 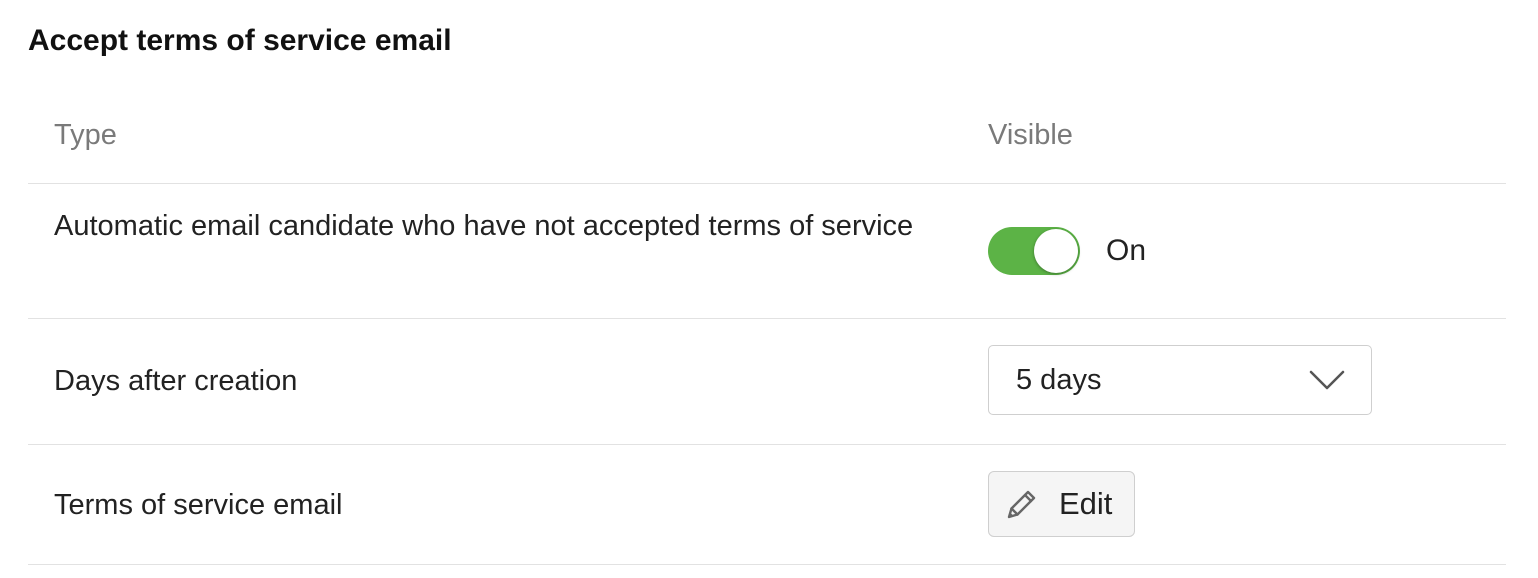 What do you see at coordinates (1180, 380) in the screenshot?
I see `days-after-creation-select: 5 days` at bounding box center [1180, 380].